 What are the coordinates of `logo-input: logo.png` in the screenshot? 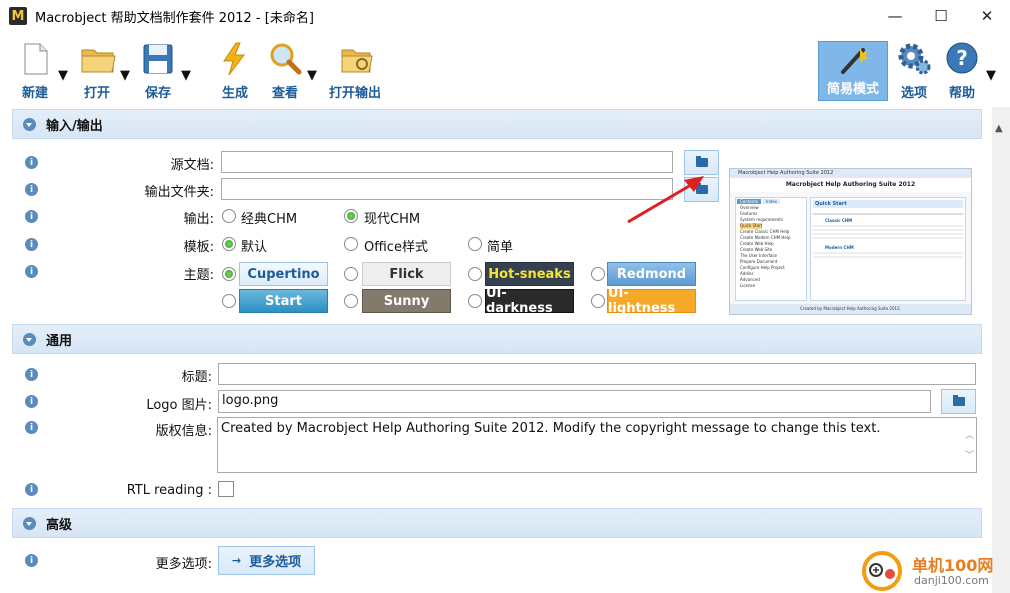 It's located at (574, 401).